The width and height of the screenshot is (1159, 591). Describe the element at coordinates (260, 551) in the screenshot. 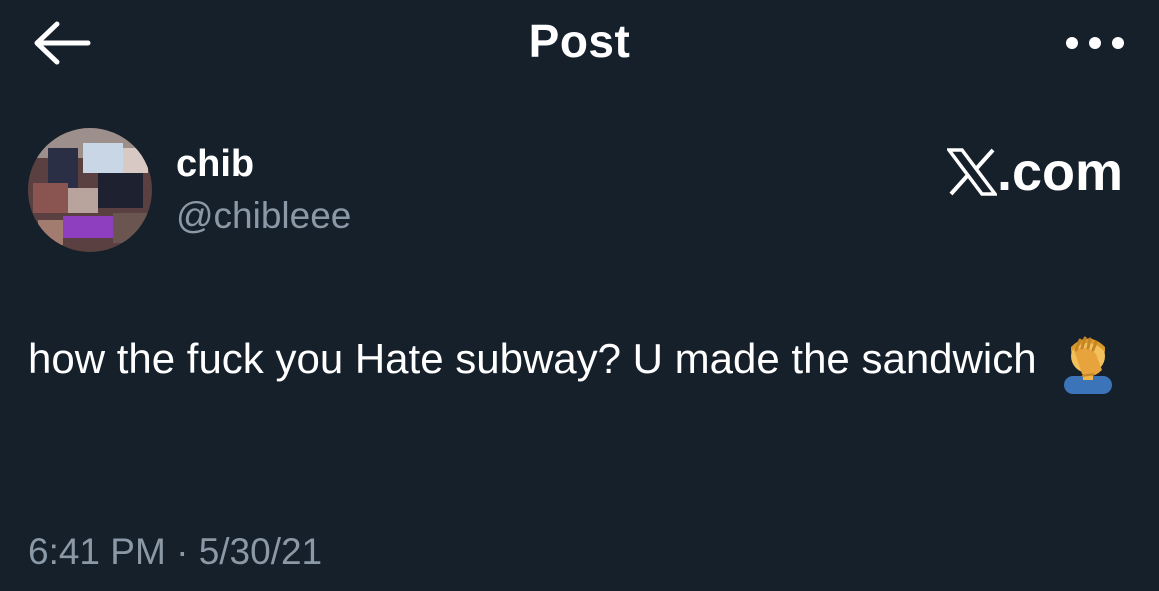

I see `post-date: 5/30/21` at that location.